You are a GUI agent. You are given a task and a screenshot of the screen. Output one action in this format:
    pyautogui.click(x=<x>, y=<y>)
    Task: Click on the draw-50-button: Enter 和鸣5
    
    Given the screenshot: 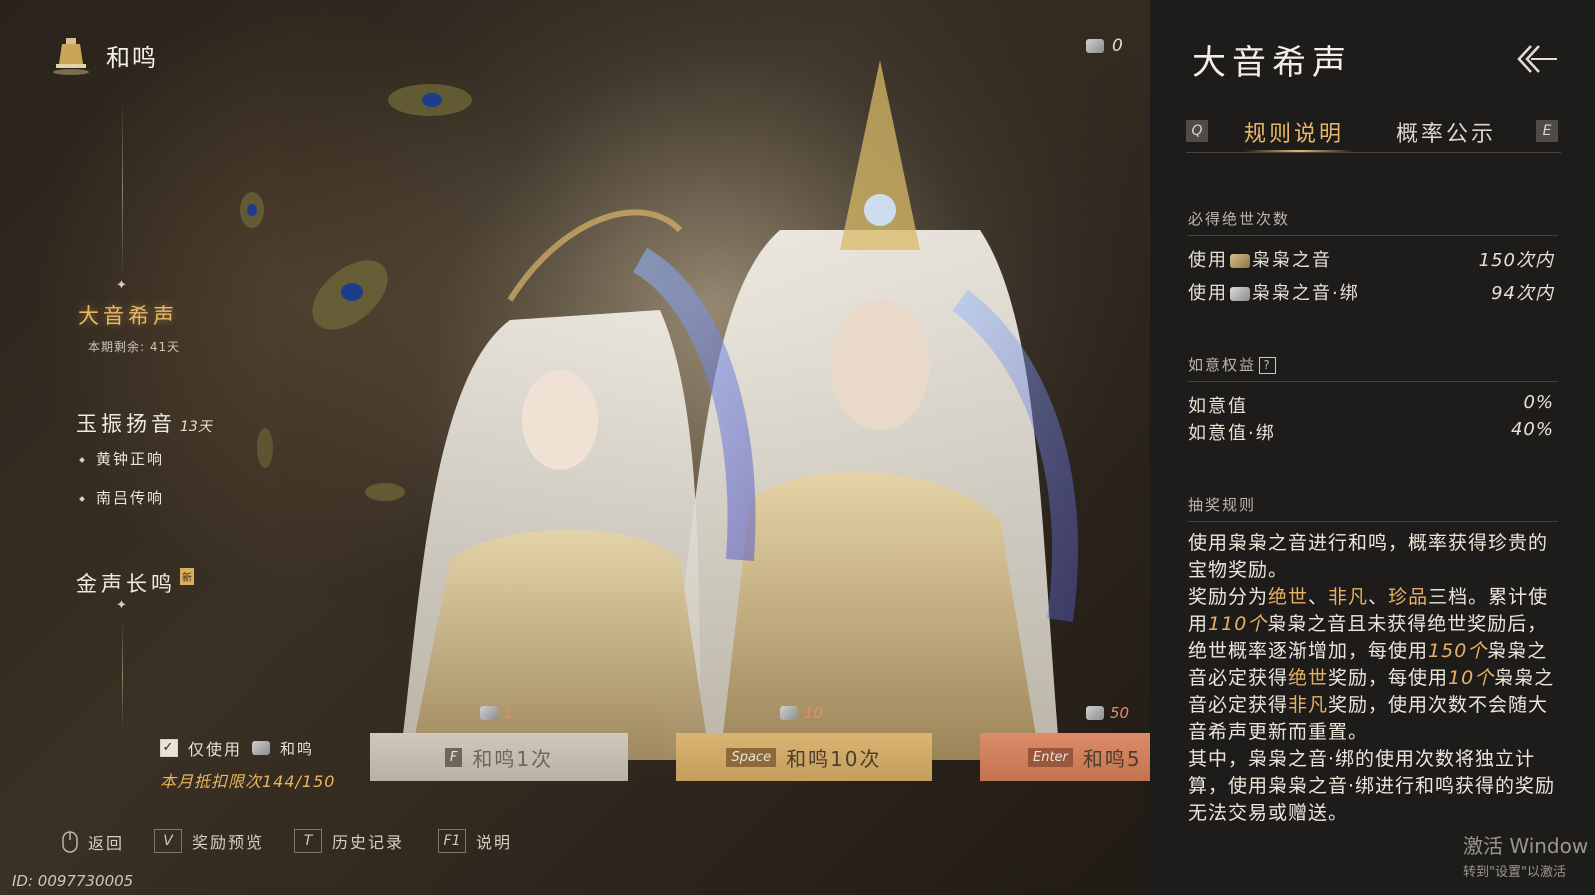 What is the action you would take?
    pyautogui.click(x=1065, y=757)
    